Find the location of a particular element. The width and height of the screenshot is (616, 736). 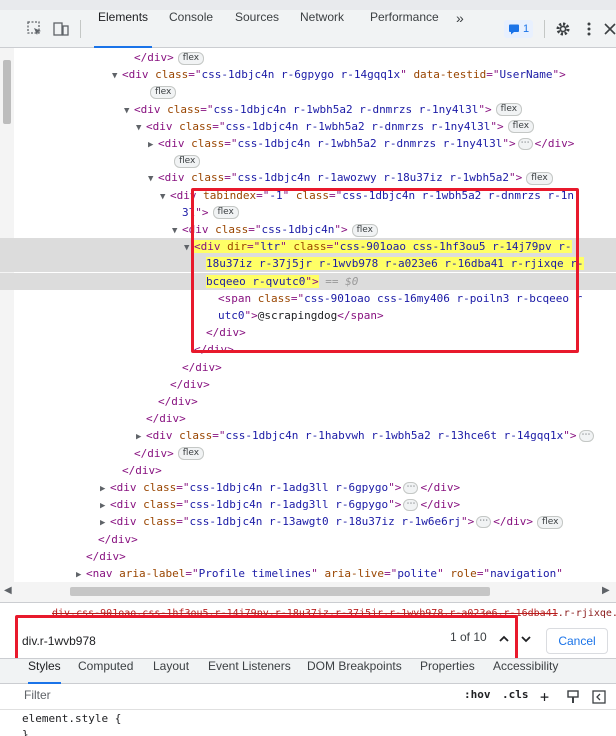

tree-horizontal-scrollbar: ◀ ▶ is located at coordinates (308, 592).